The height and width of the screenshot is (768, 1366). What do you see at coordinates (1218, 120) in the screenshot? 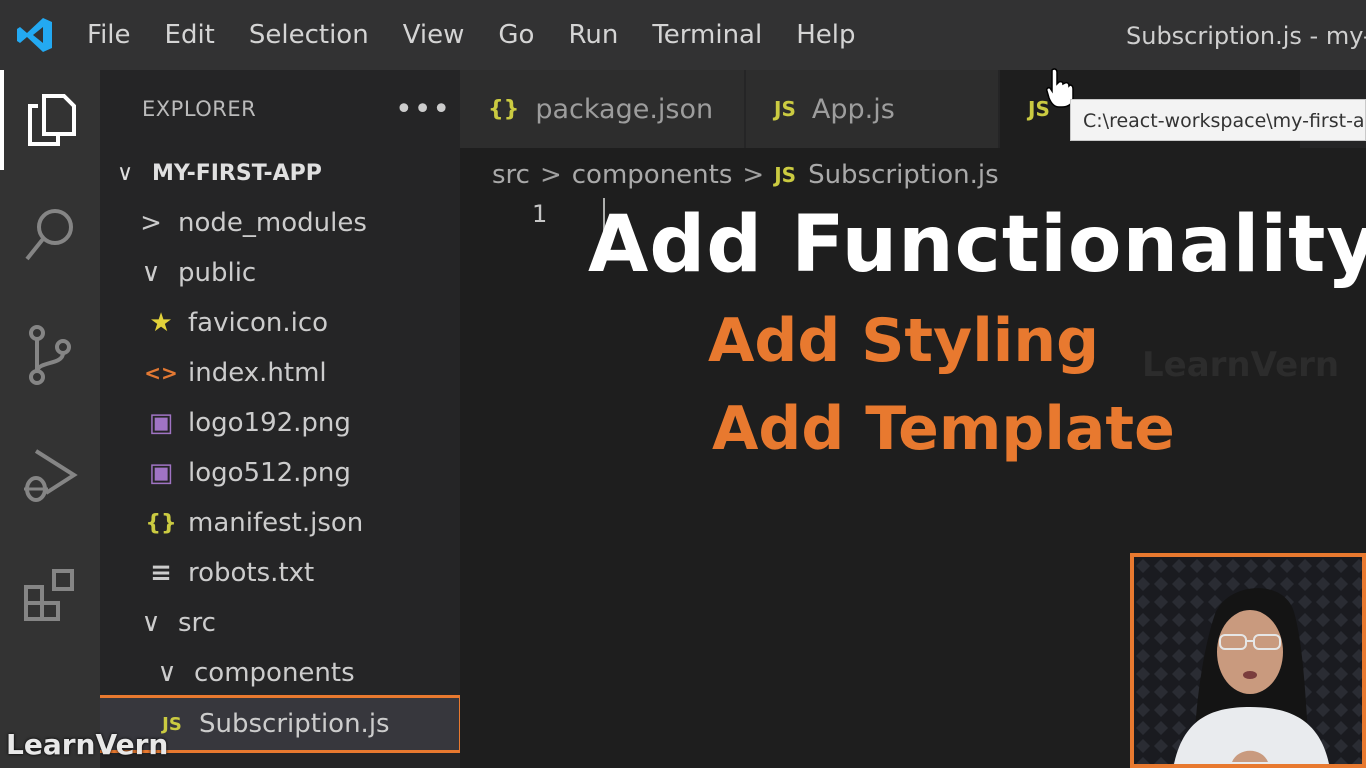
I see `tab-path-tooltip: C:\react-workspace\my-first-ap` at bounding box center [1218, 120].